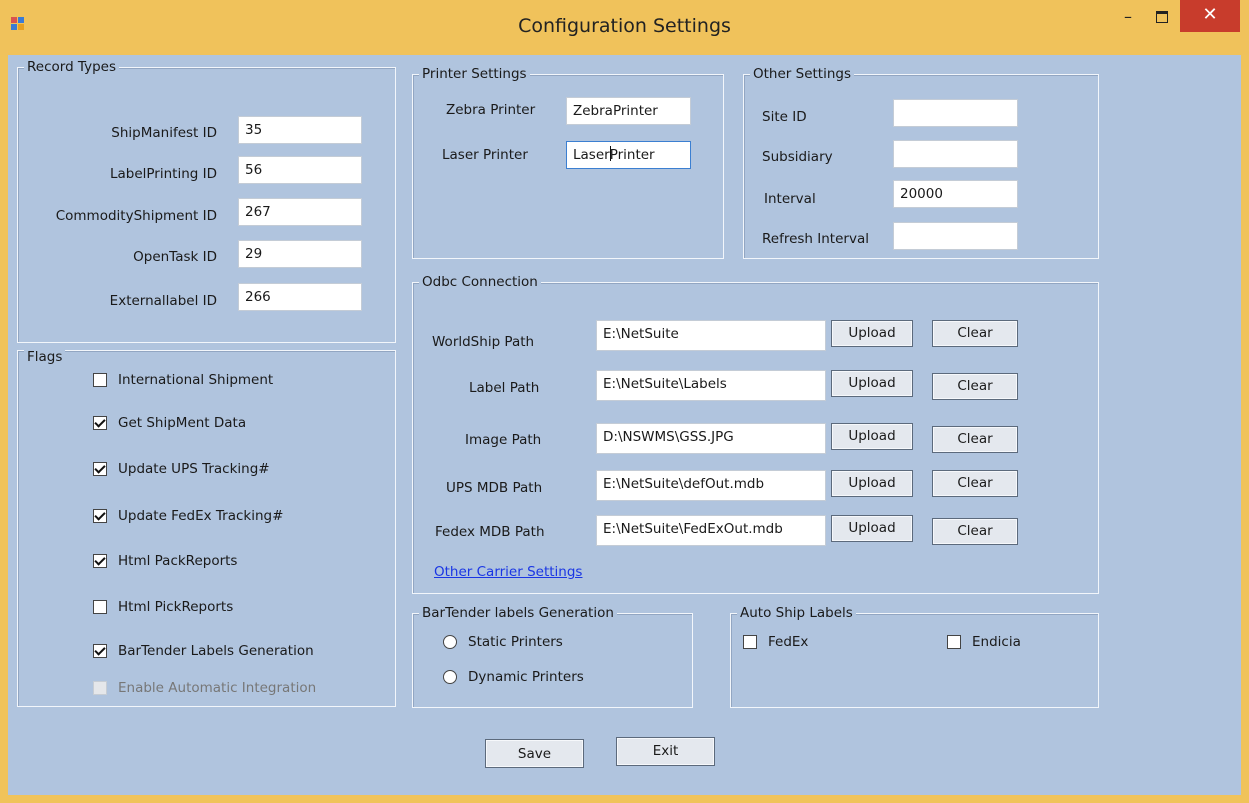 Image resolution: width=1249 pixels, height=803 pixels. Describe the element at coordinates (45, 357) in the screenshot. I see `flags-title: Flags` at that location.